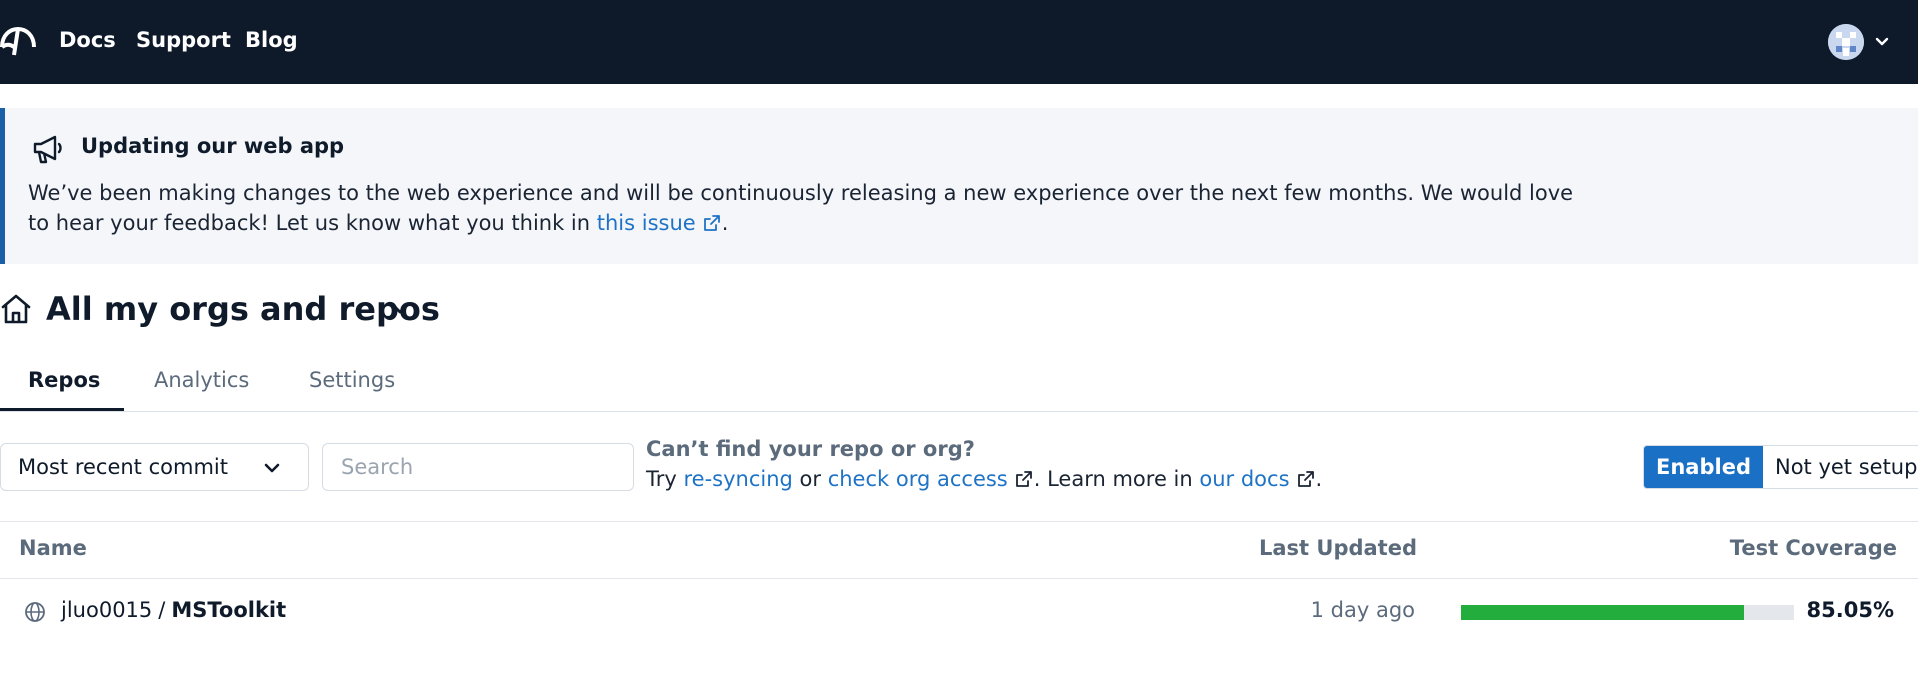 This screenshot has width=1918, height=679. I want to click on sort-select: Most recent commit, so click(154, 467).